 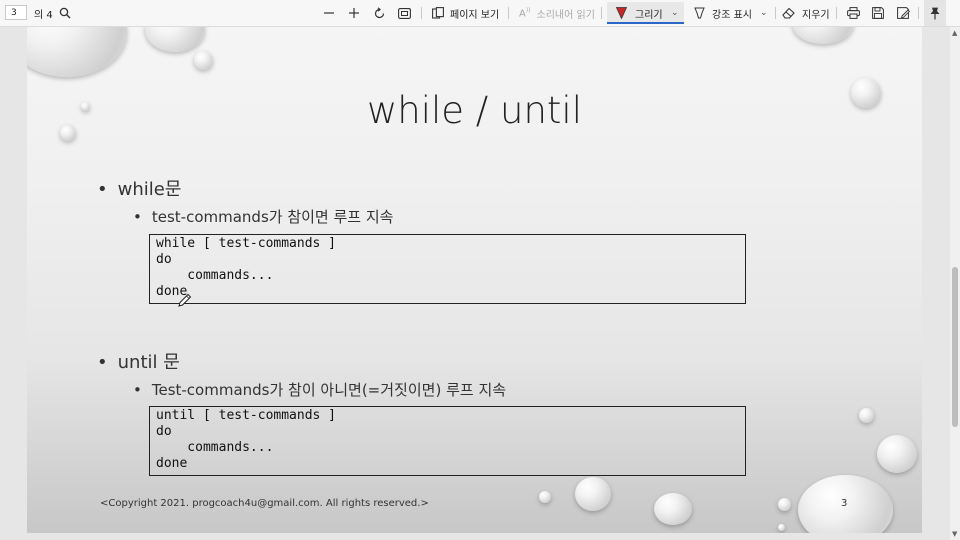 What do you see at coordinates (246, 415) in the screenshot?
I see `code-line: until [ test-commands ]` at bounding box center [246, 415].